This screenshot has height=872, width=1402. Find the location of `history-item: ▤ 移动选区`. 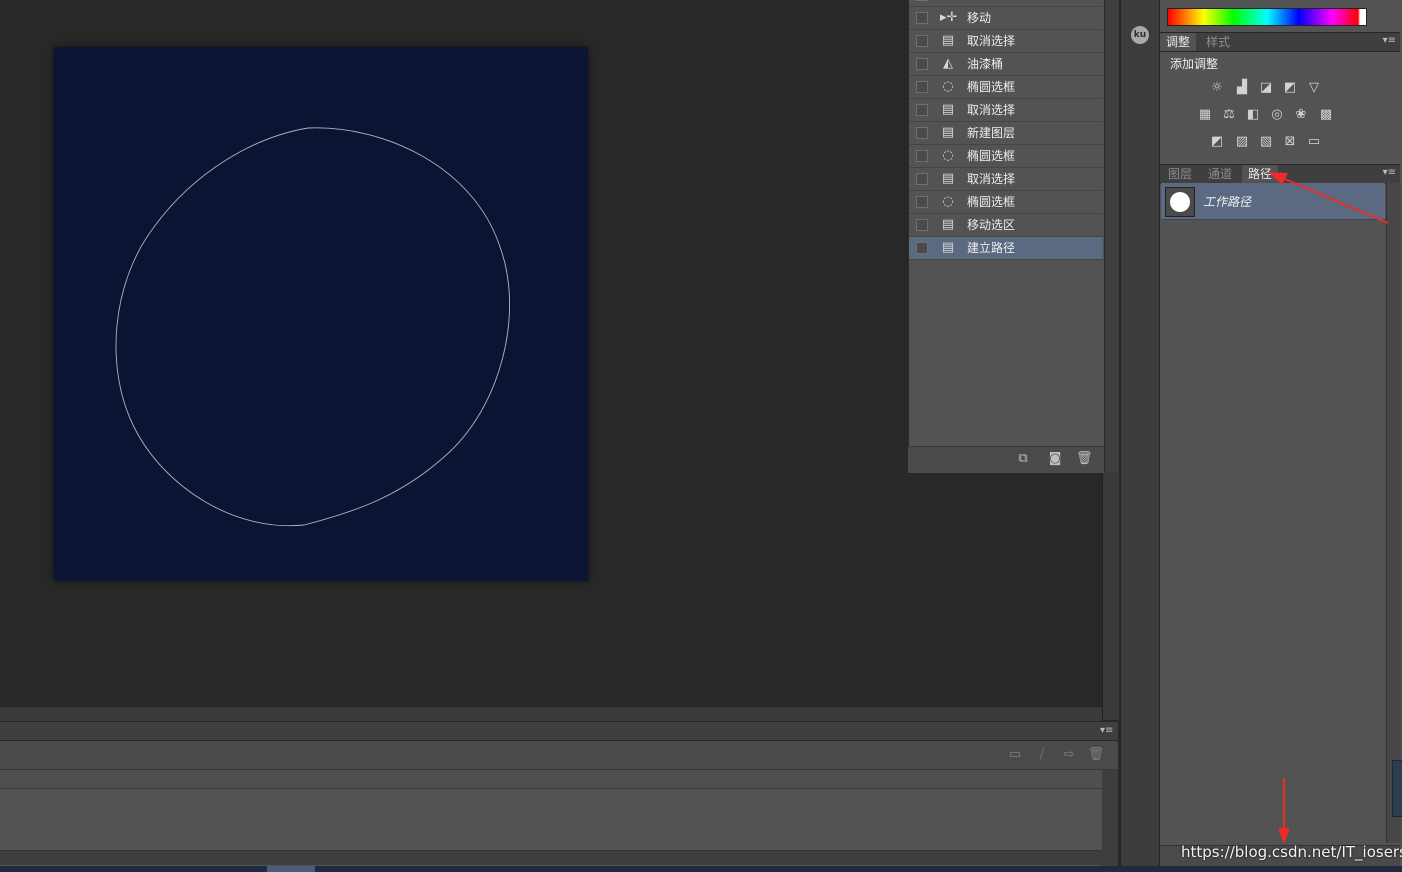

history-item: ▤ 移动选区 is located at coordinates (1006, 225).